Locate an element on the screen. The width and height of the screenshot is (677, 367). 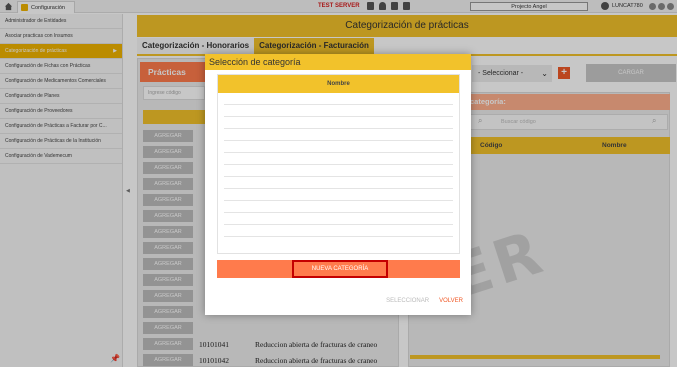
nueva-categoria-button: NUEVA CATEGORÍA is located at coordinates (340, 269).